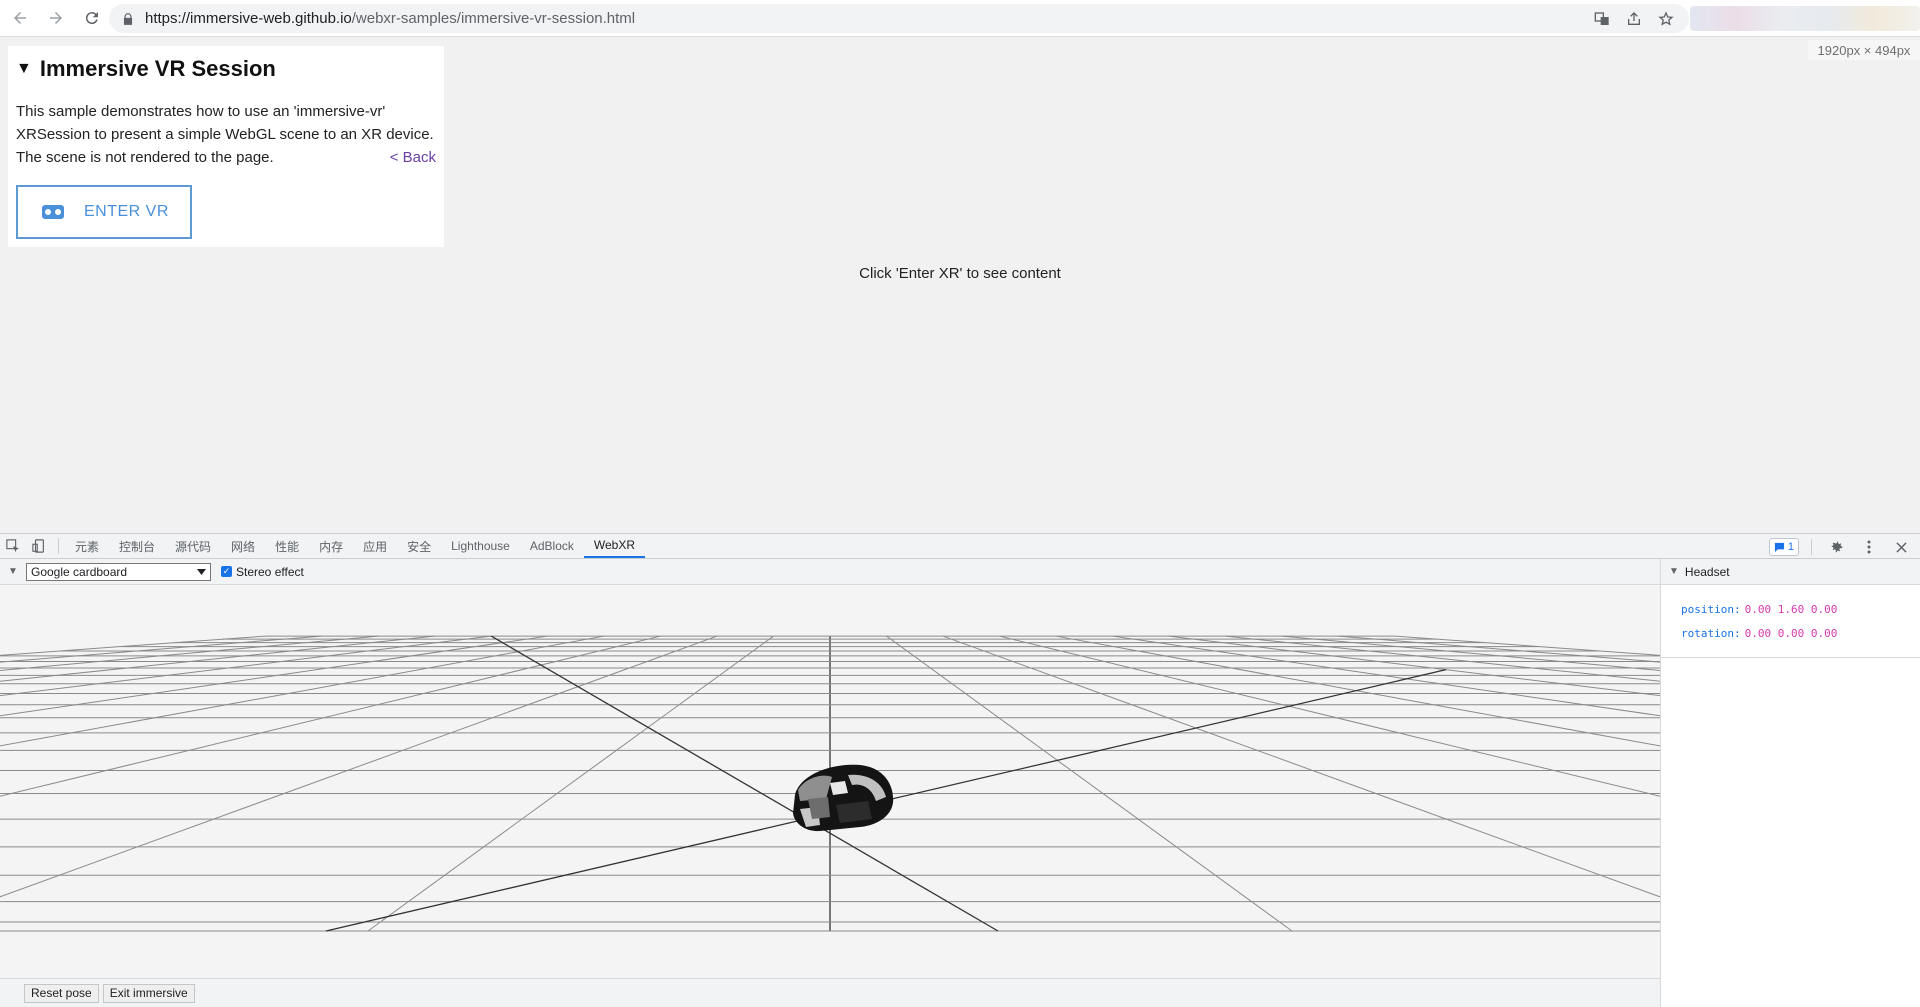  What do you see at coordinates (1711, 609) in the screenshot?
I see `position-key: position:` at bounding box center [1711, 609].